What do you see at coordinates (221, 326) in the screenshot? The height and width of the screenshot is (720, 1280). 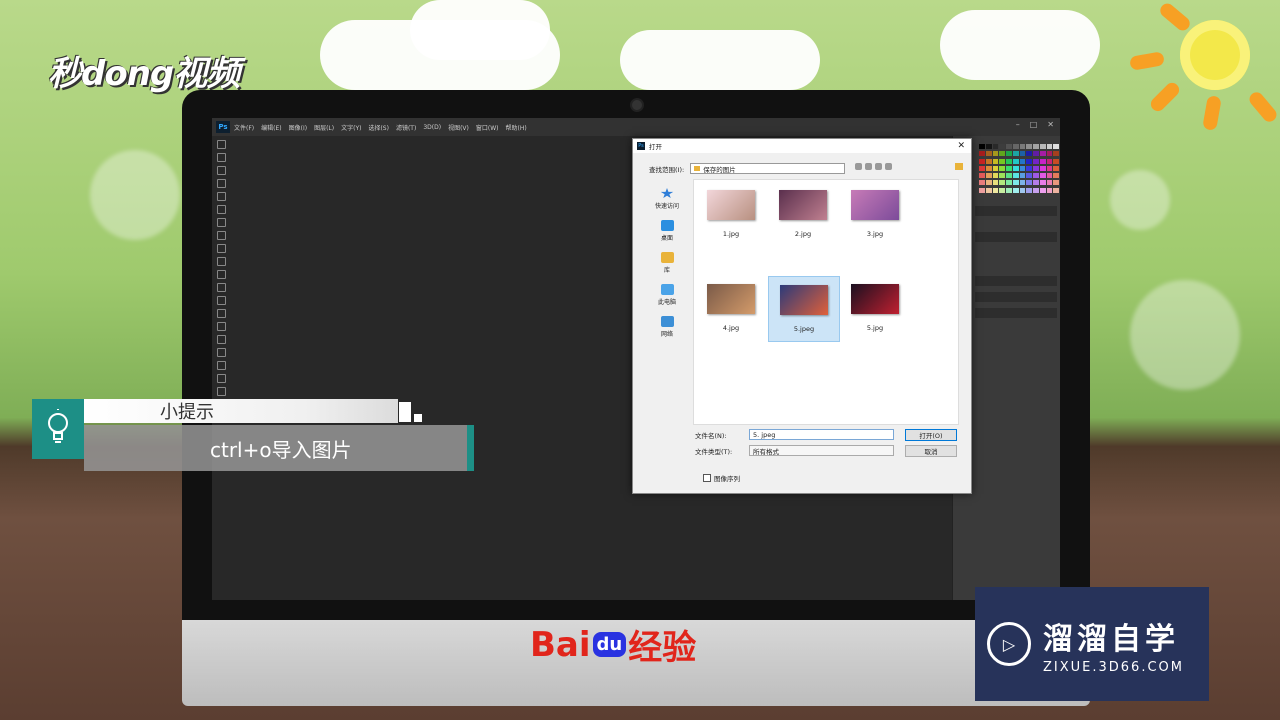 I see `pen-tool-icon` at bounding box center [221, 326].